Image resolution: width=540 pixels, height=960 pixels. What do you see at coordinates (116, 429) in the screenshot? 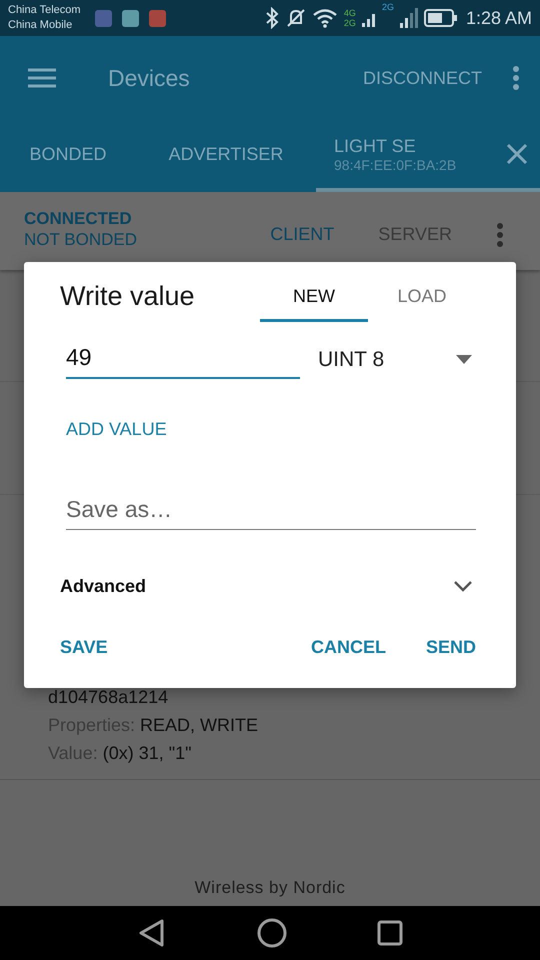
I see `add-value-button: ADD VALUE` at bounding box center [116, 429].